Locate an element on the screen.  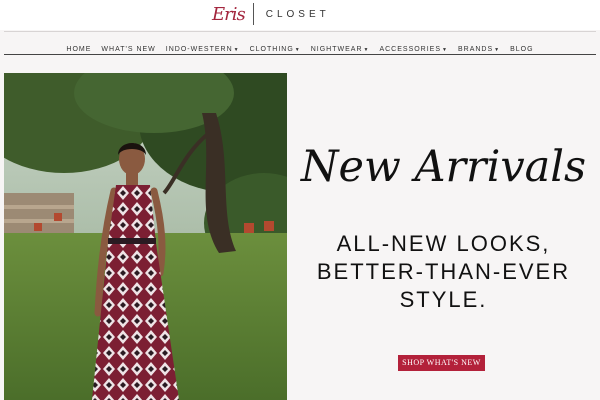
nav-item-accessories: ACCESSORIES▼ is located at coordinates (413, 49).